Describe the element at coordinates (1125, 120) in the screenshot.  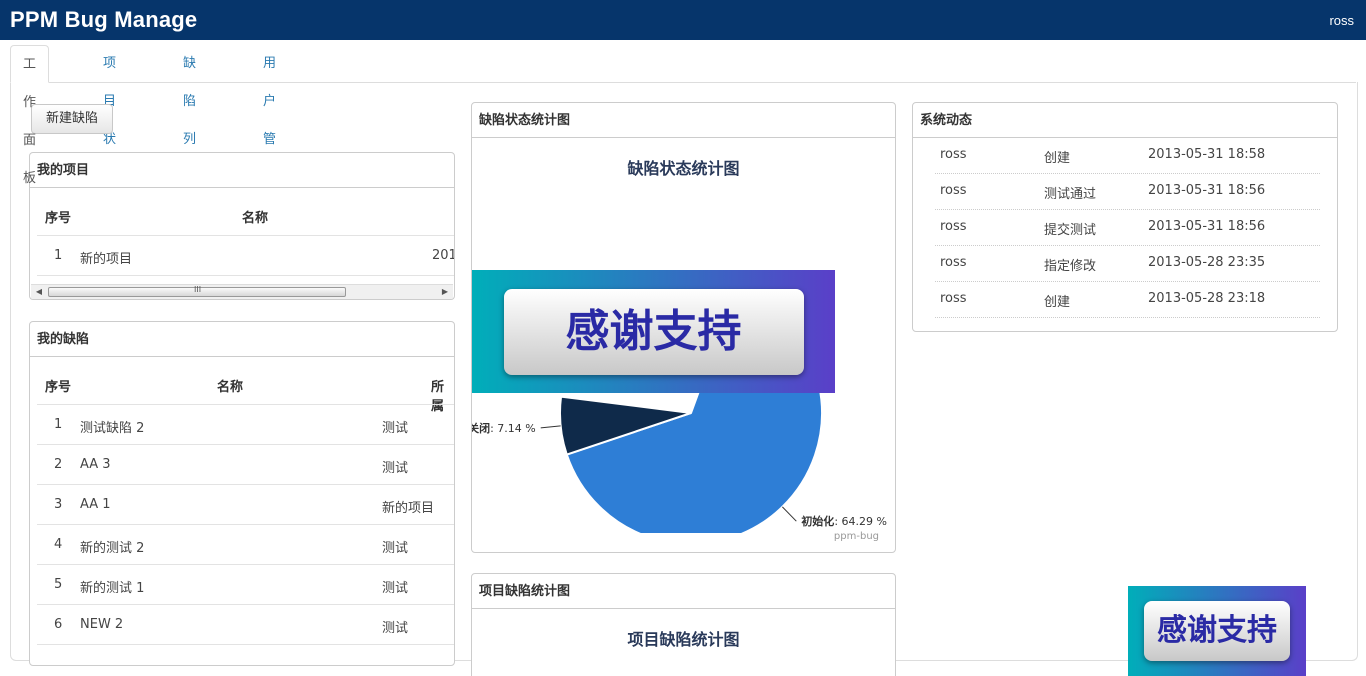
I see `activity-title: 系统动态` at that location.